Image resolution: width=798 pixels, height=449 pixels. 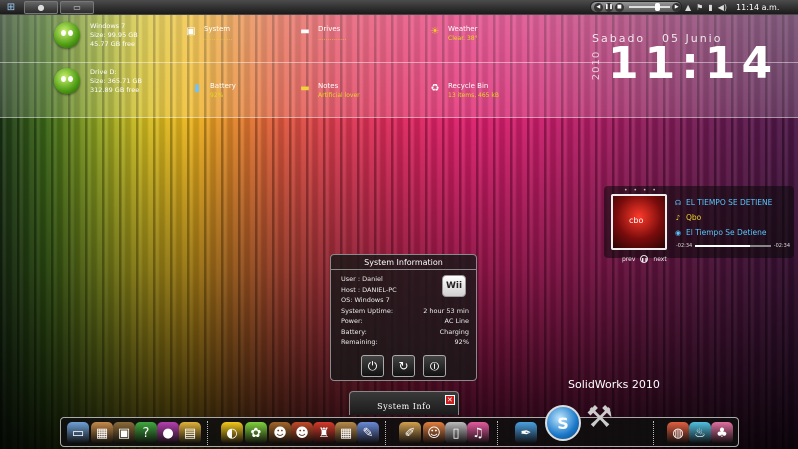 I want to click on volume-icon: ◀), so click(x=722, y=7).